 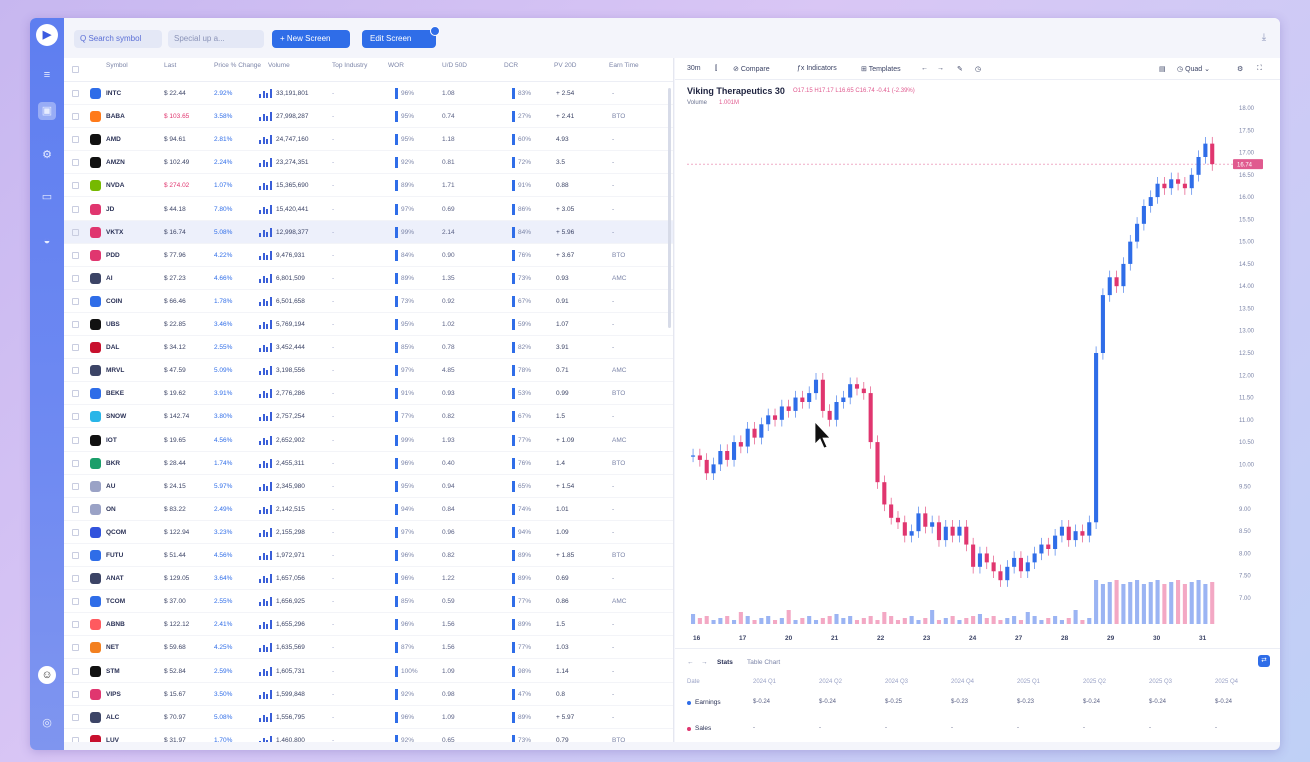 I want to click on symbol-cell: PDD, so click(x=113, y=255).